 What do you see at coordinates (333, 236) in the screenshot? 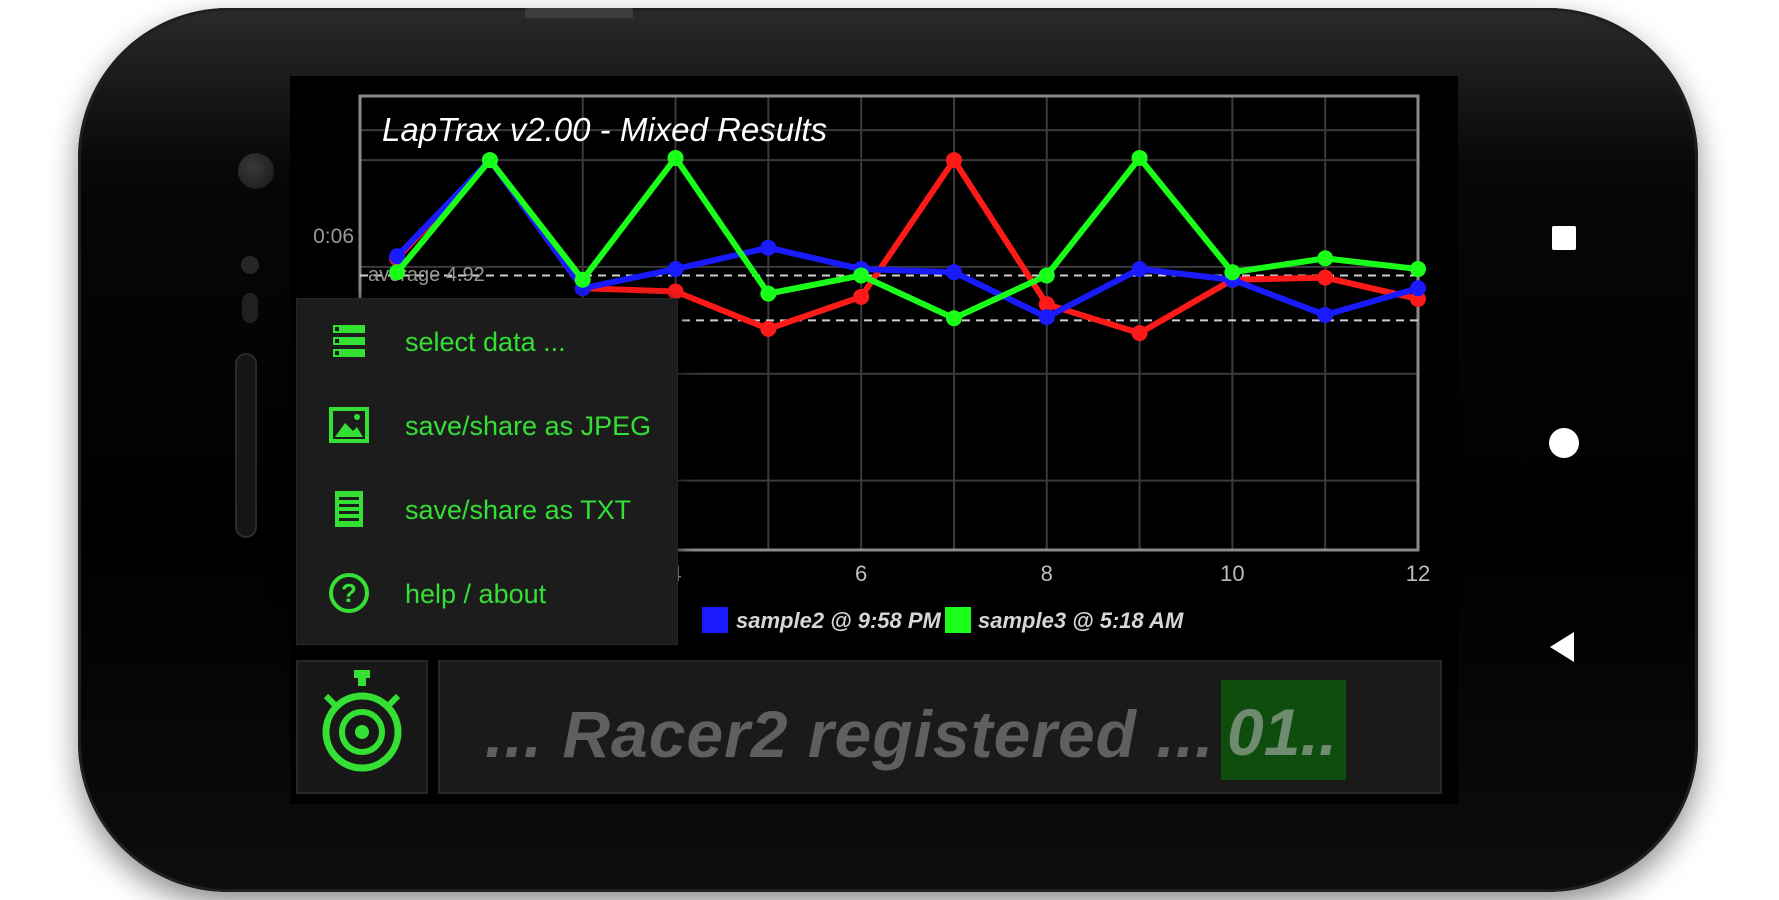
I see `y-tick-label: 0:06` at bounding box center [333, 236].